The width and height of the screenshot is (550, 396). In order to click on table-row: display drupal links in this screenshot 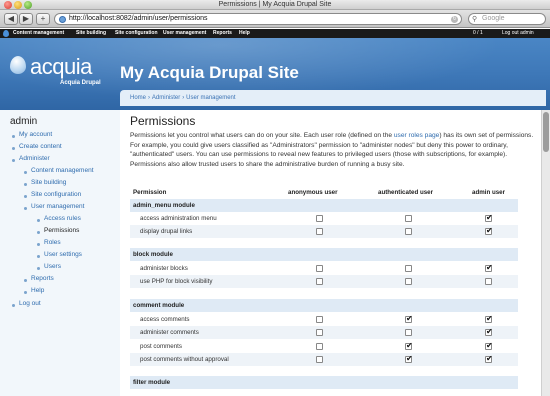, I will do `click(324, 231)`.